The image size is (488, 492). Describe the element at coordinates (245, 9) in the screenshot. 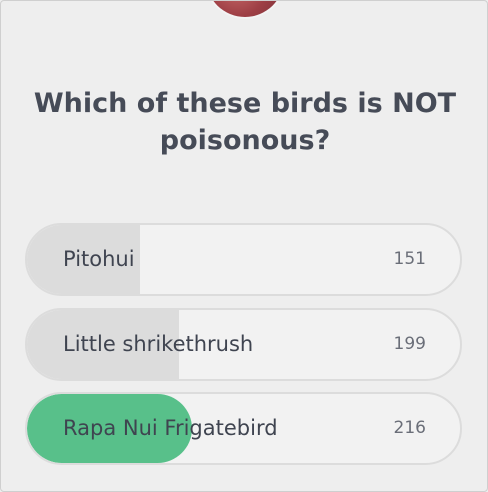

I see `bird-avatar-image` at that location.